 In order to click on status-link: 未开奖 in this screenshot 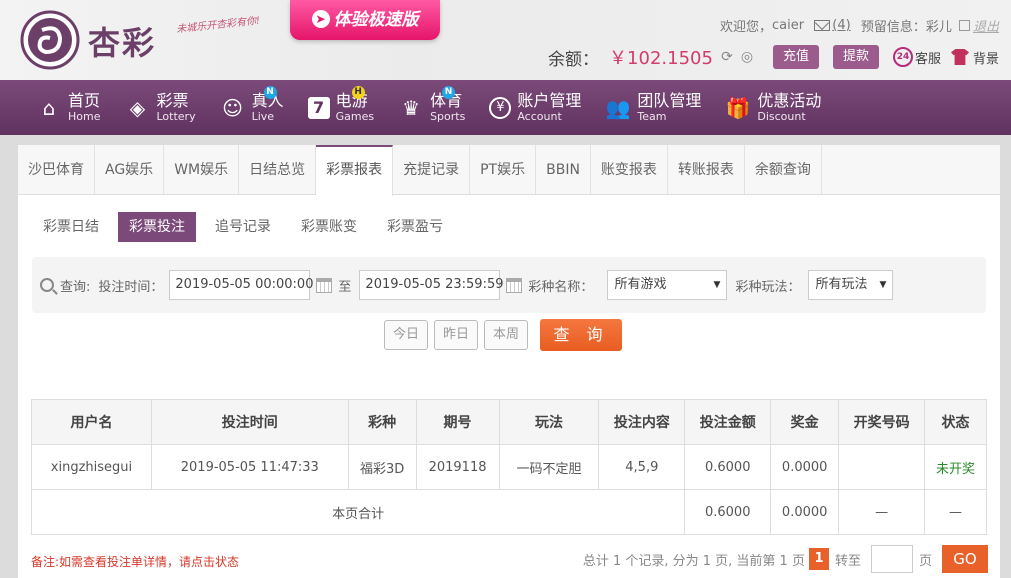, I will do `click(955, 467)`.